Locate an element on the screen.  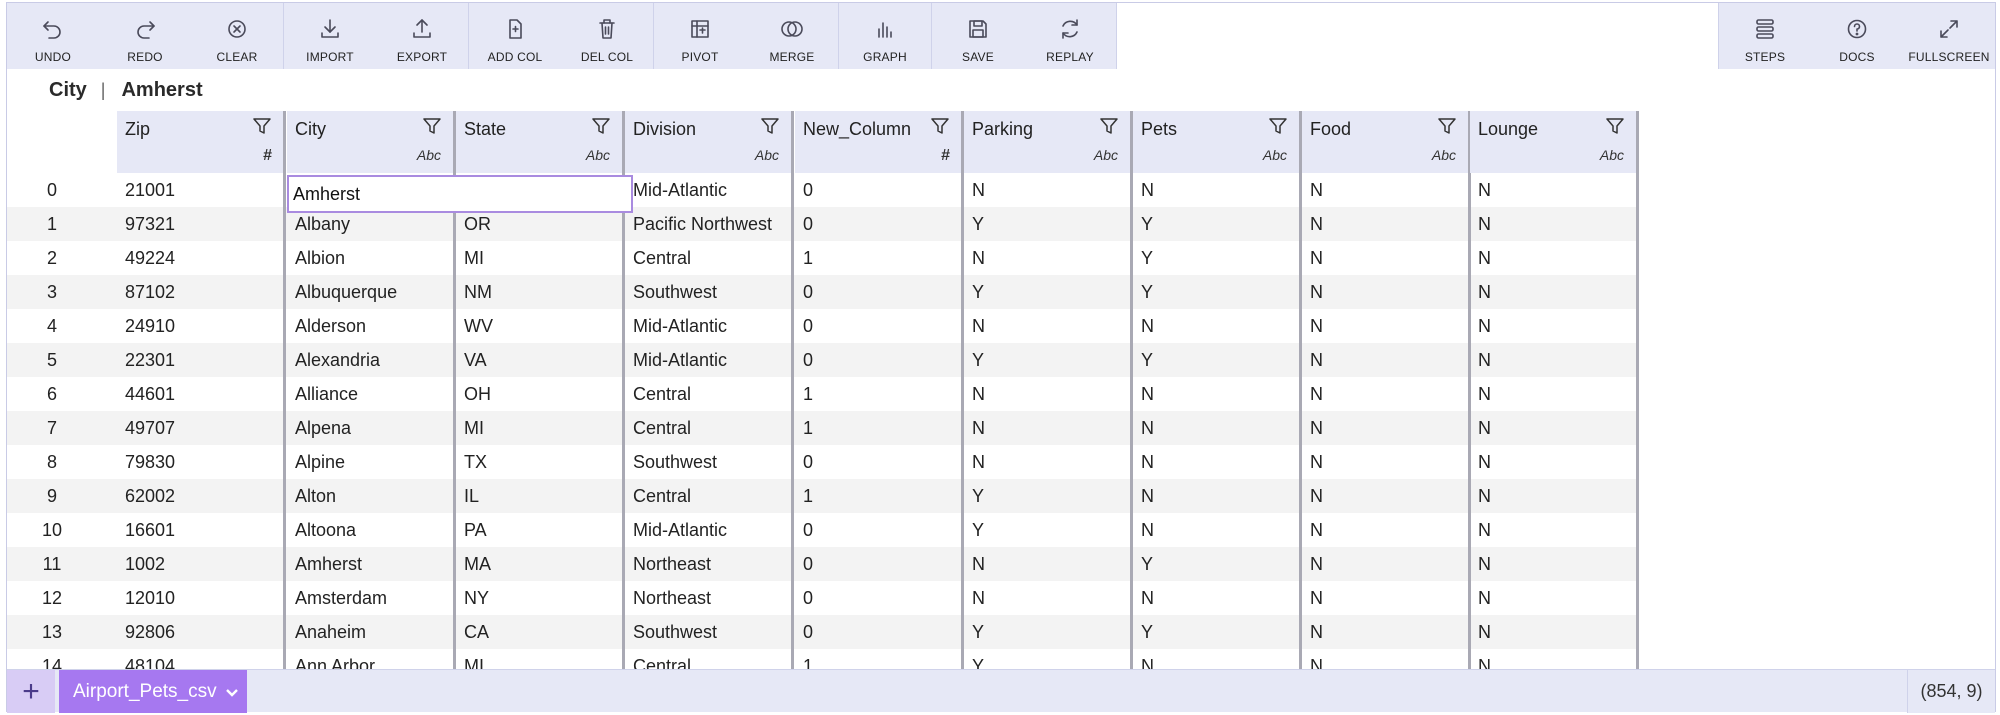
table-cell: 22301 is located at coordinates (201, 360).